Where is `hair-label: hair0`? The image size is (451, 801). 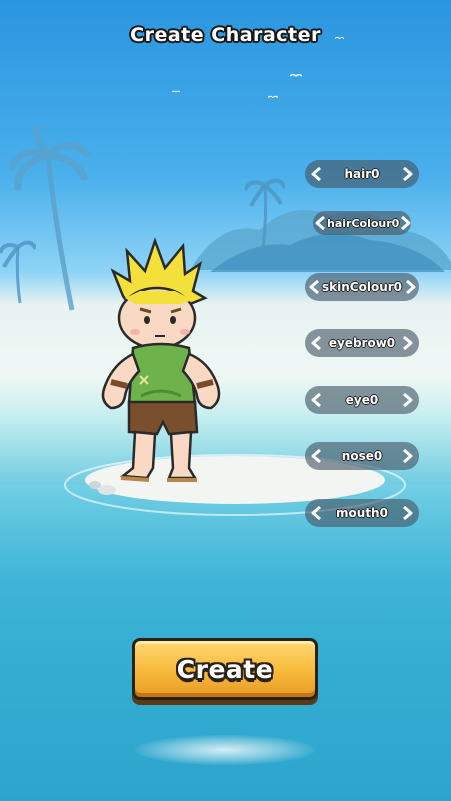
hair-label: hair0 is located at coordinates (362, 174).